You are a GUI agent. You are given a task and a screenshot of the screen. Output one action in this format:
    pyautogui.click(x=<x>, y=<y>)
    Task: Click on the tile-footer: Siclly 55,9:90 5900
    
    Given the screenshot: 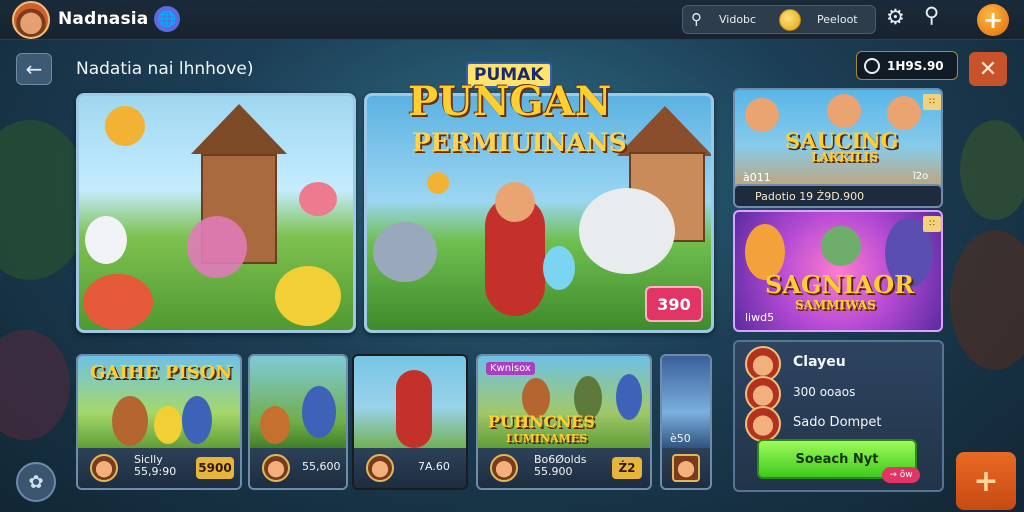 What is the action you would take?
    pyautogui.click(x=159, y=468)
    